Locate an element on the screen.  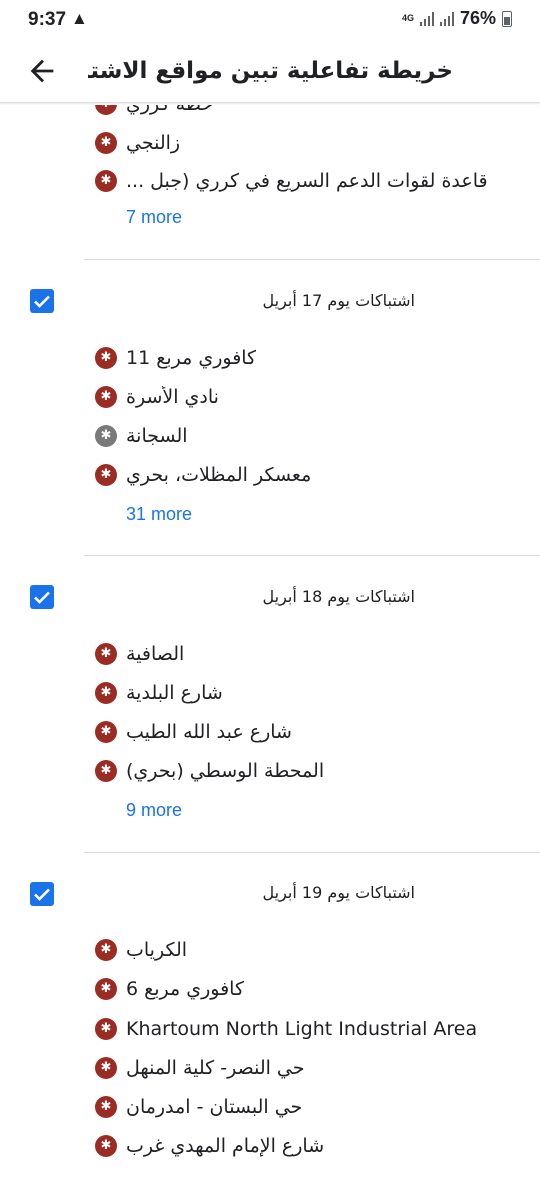
list-item-label: المحطة الوسطي (بحري) is located at coordinates (225, 771).